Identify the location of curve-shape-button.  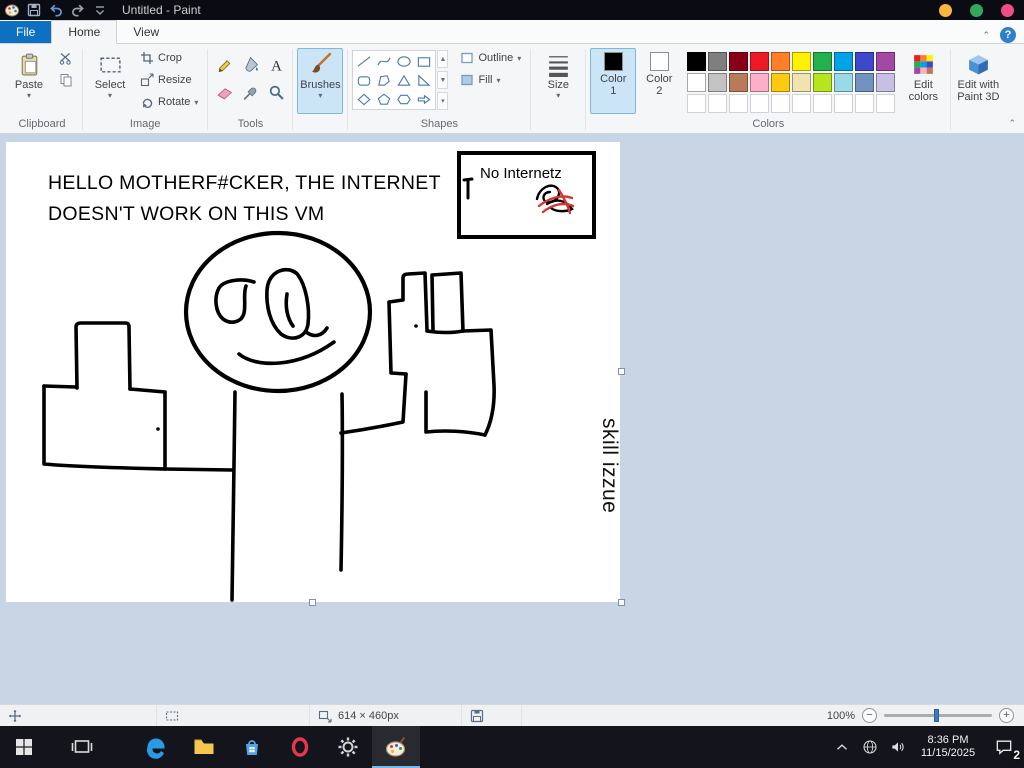
(384, 61).